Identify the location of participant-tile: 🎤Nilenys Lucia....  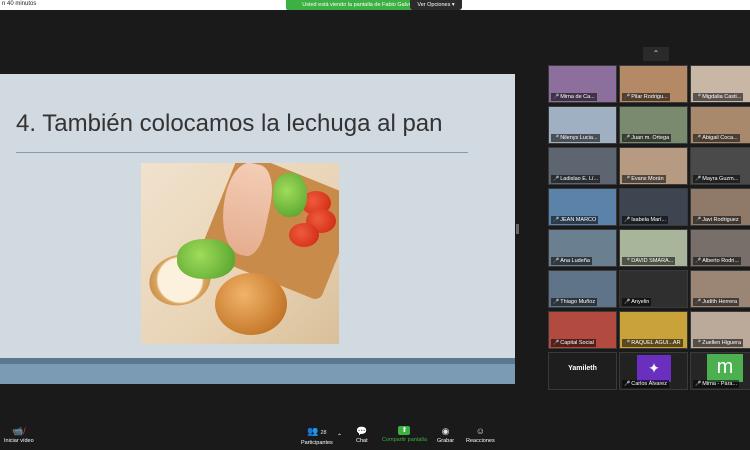
(582, 125).